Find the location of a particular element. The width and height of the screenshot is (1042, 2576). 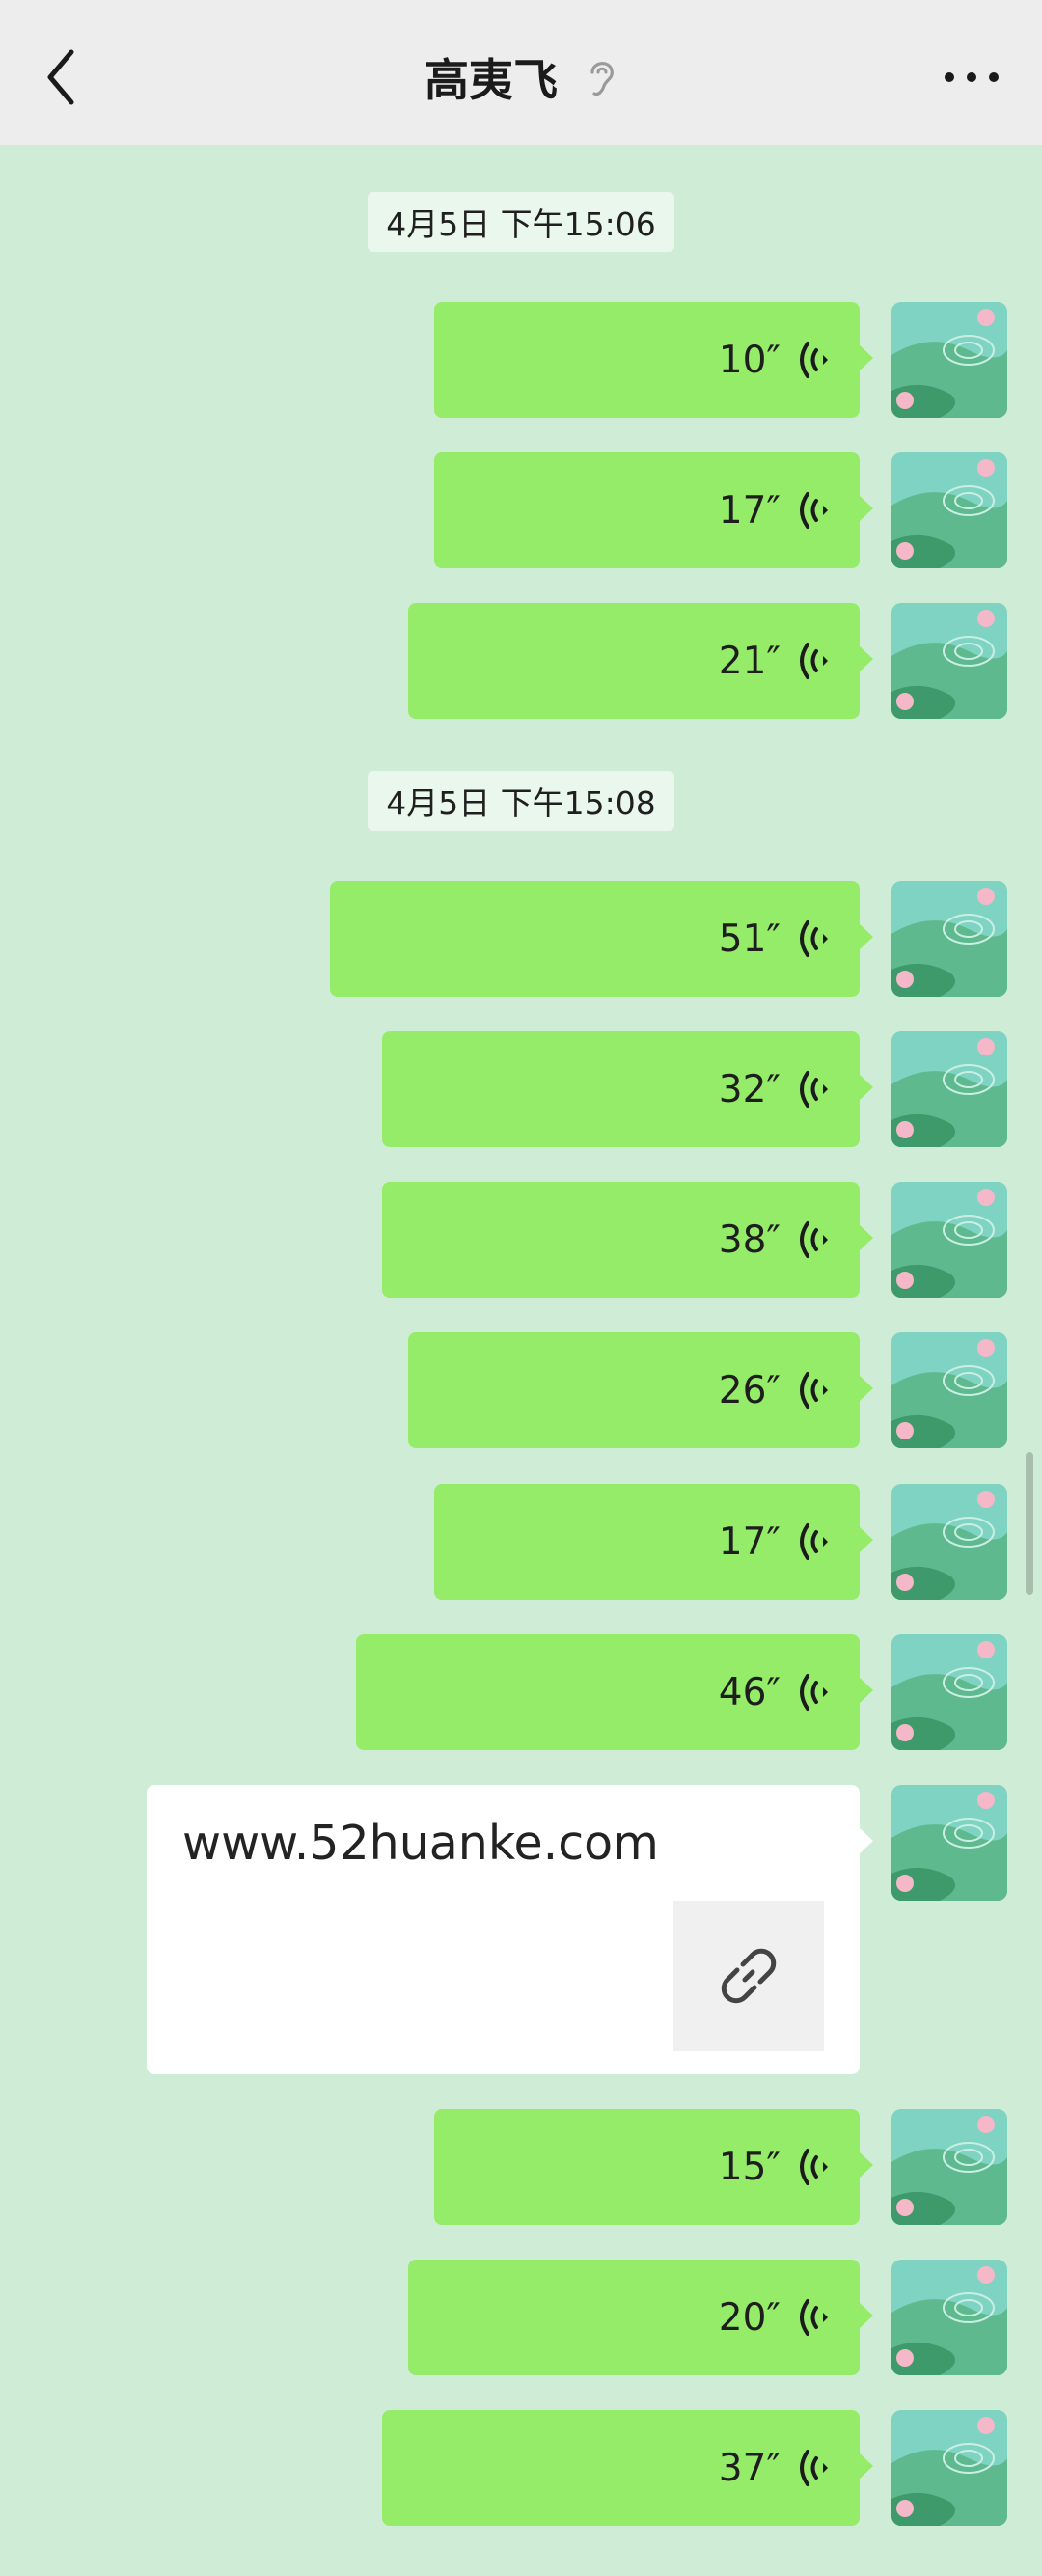

timestamp-text: 4月5日 下午15:08 is located at coordinates (521, 803).